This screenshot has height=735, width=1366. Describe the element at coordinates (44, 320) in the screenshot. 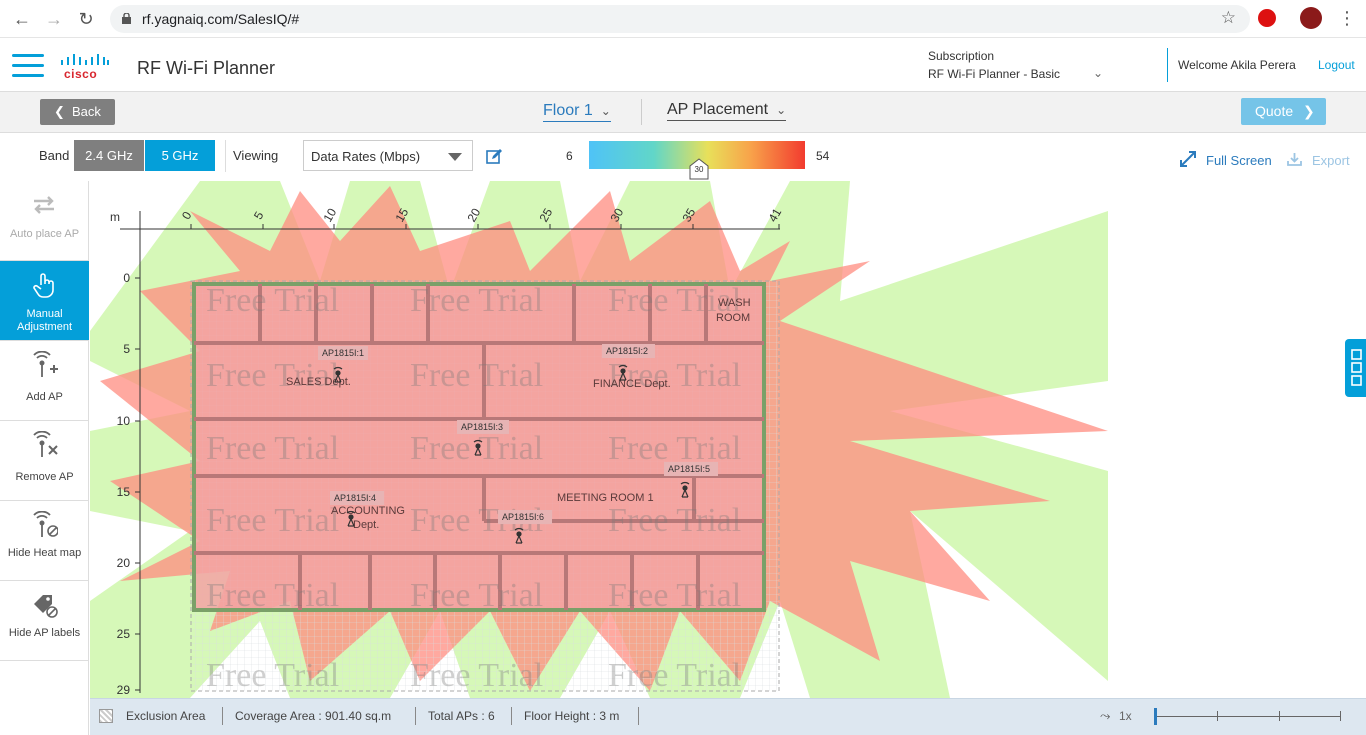

I see `manual-adjustment-label: Manual Adjustment` at that location.